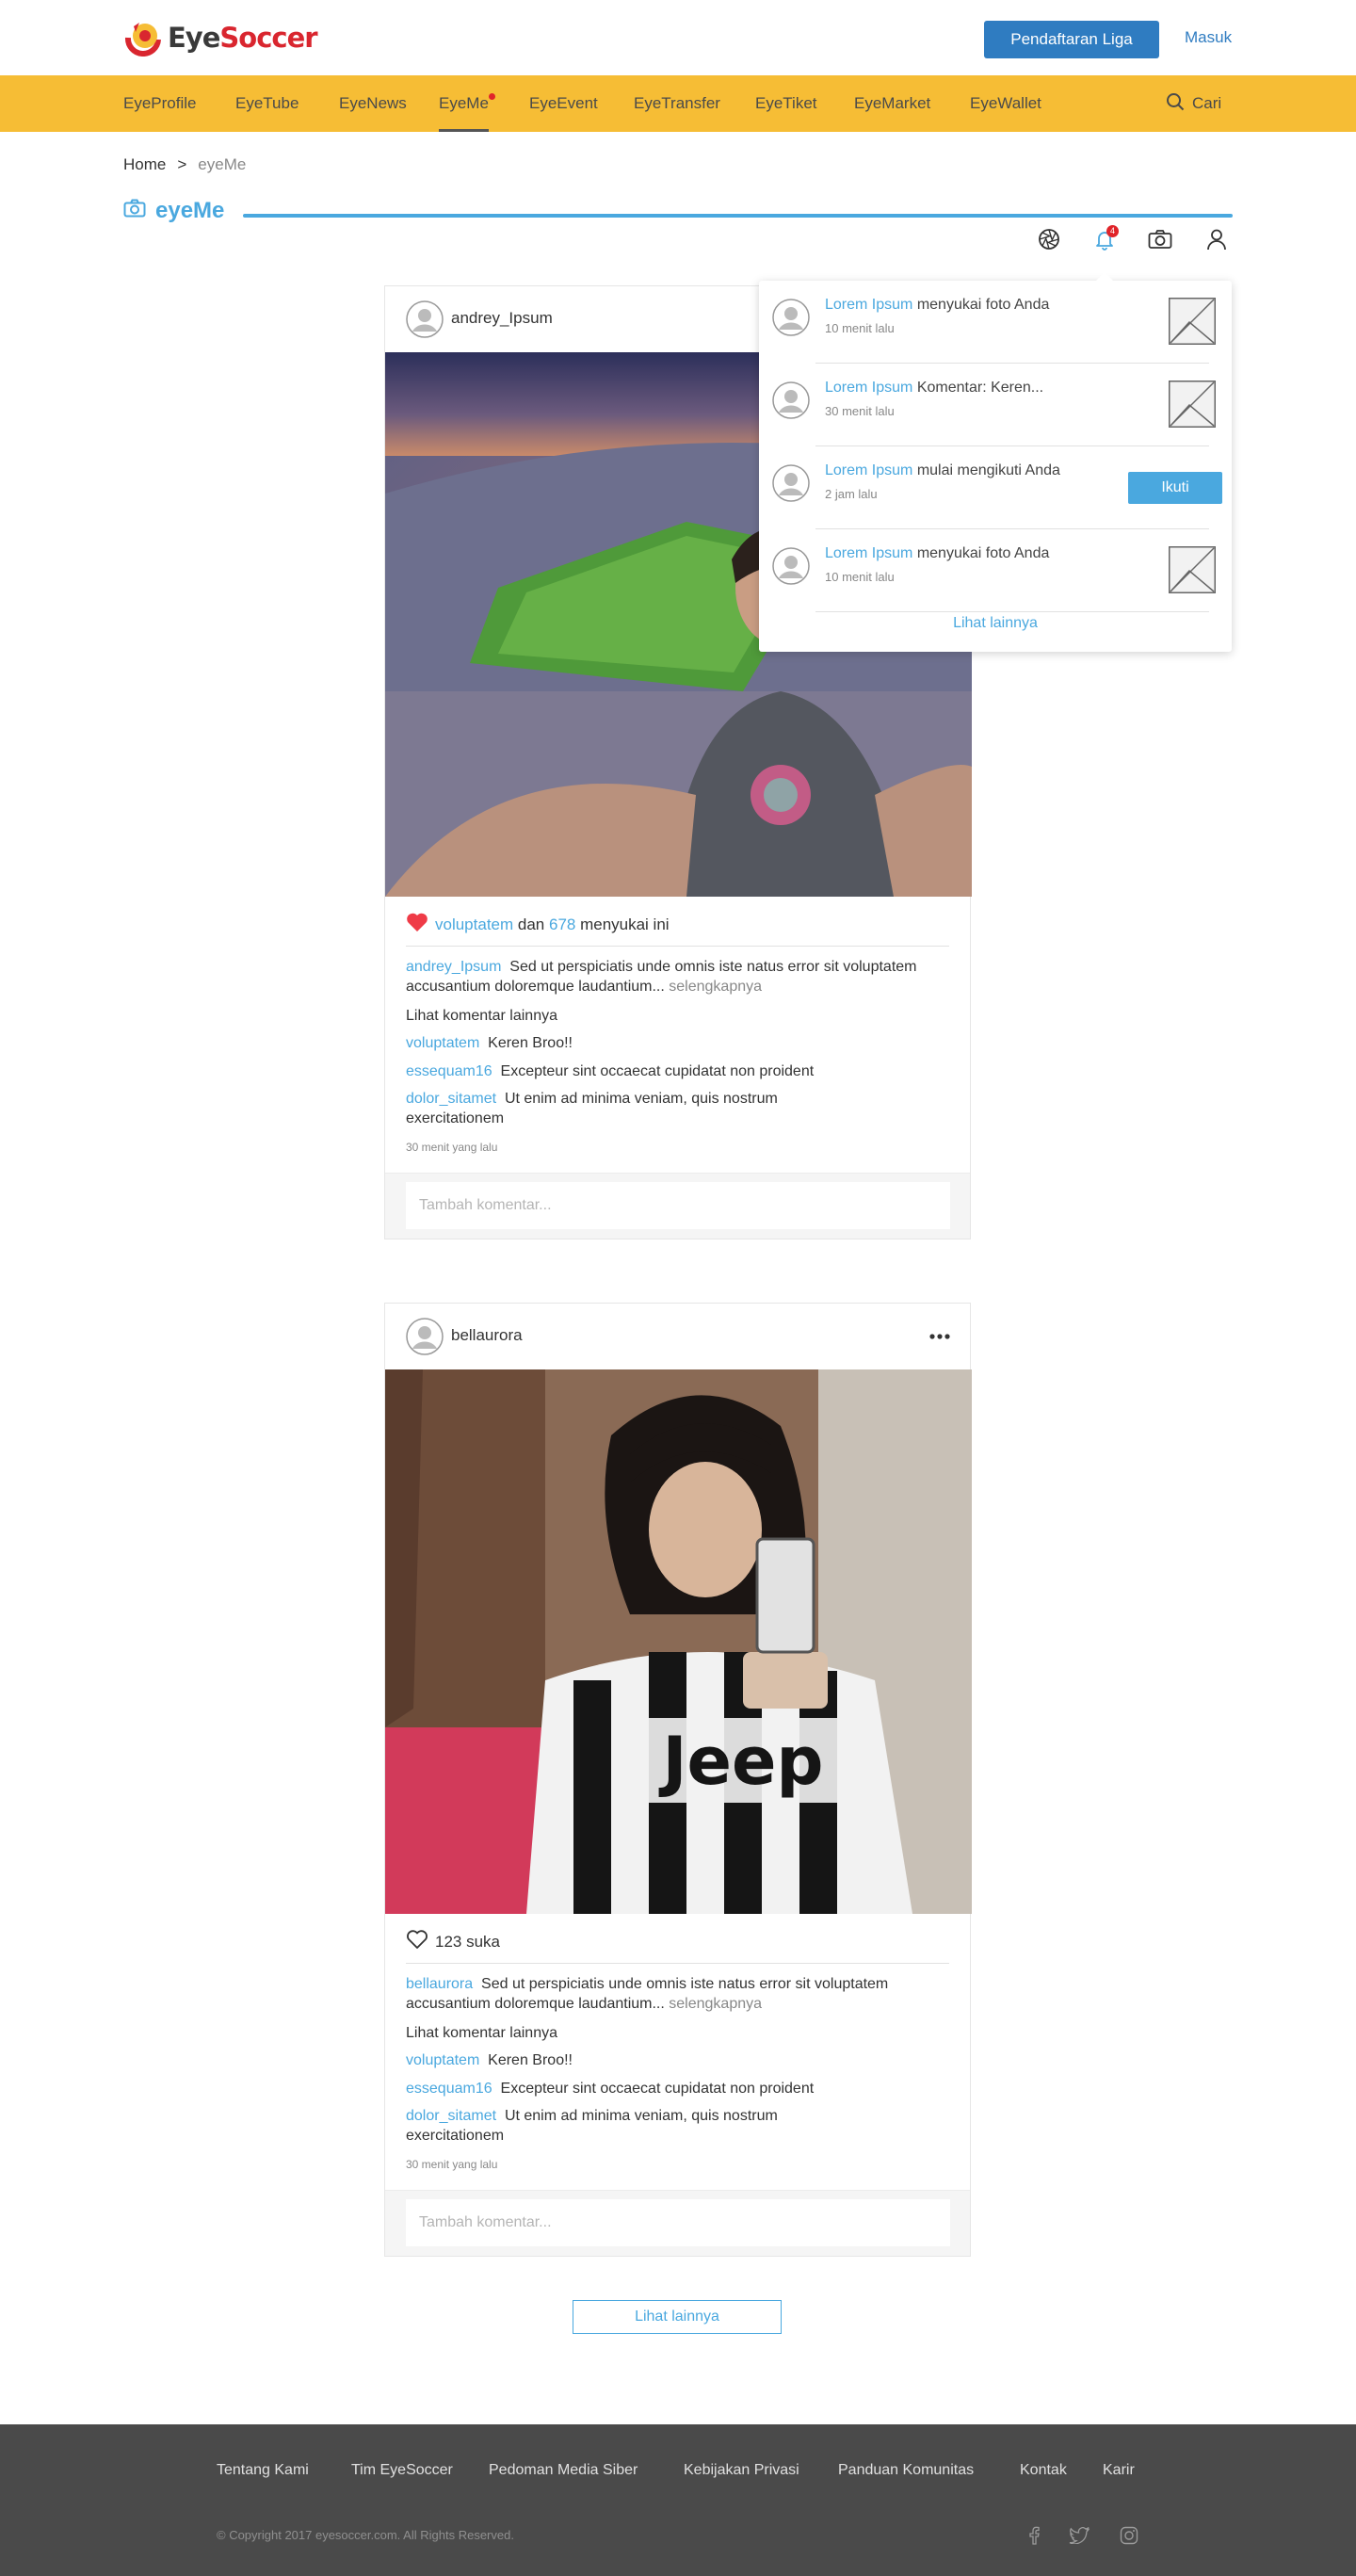 The height and width of the screenshot is (2576, 1356). What do you see at coordinates (502, 318) in the screenshot?
I see `post-username: andrey_Ipsum` at bounding box center [502, 318].